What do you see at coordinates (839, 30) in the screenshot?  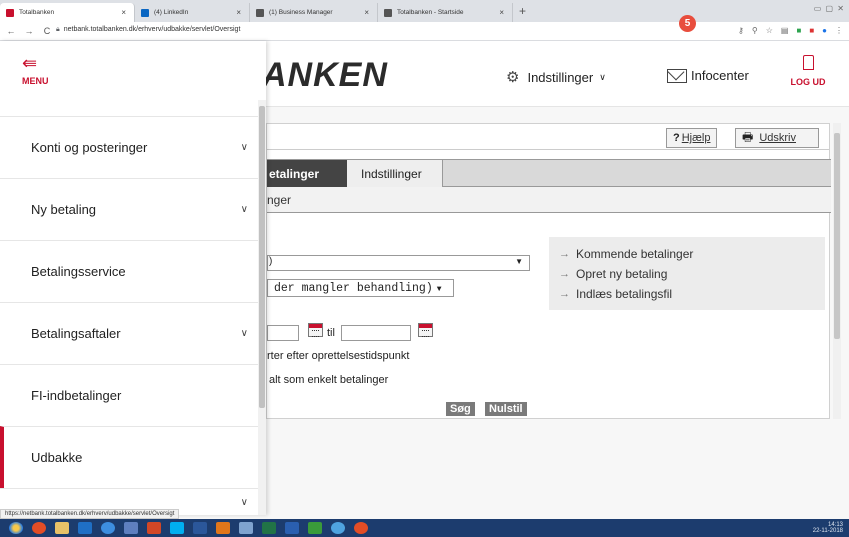 I see `menu-dots-icon: ⋮` at bounding box center [839, 30].